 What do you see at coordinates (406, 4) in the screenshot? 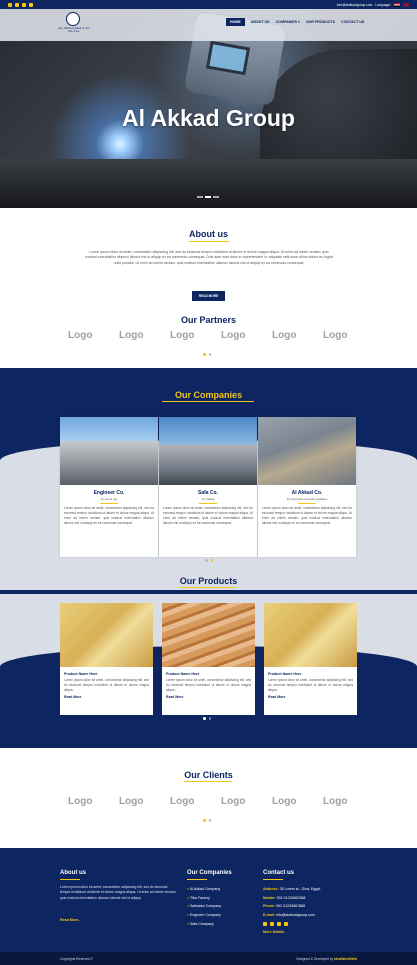
I see `english-flag-icon` at bounding box center [406, 4].